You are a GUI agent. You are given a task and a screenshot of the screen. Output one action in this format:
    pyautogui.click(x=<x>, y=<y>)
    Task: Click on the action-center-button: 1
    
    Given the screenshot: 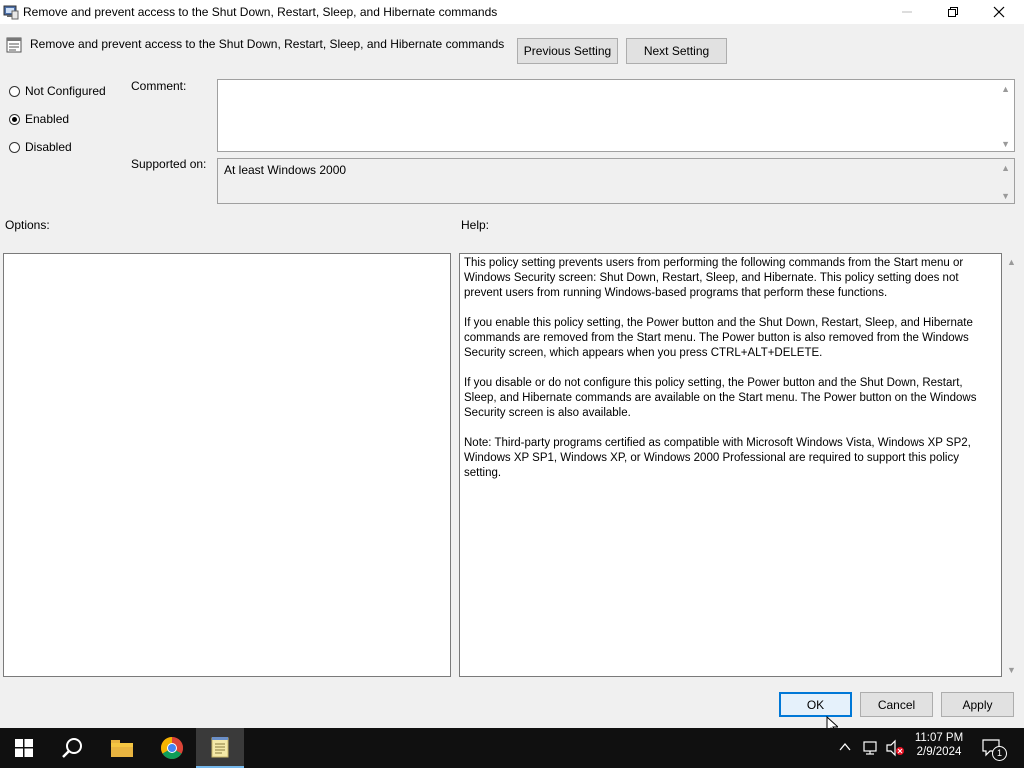 What is the action you would take?
    pyautogui.click(x=993, y=749)
    